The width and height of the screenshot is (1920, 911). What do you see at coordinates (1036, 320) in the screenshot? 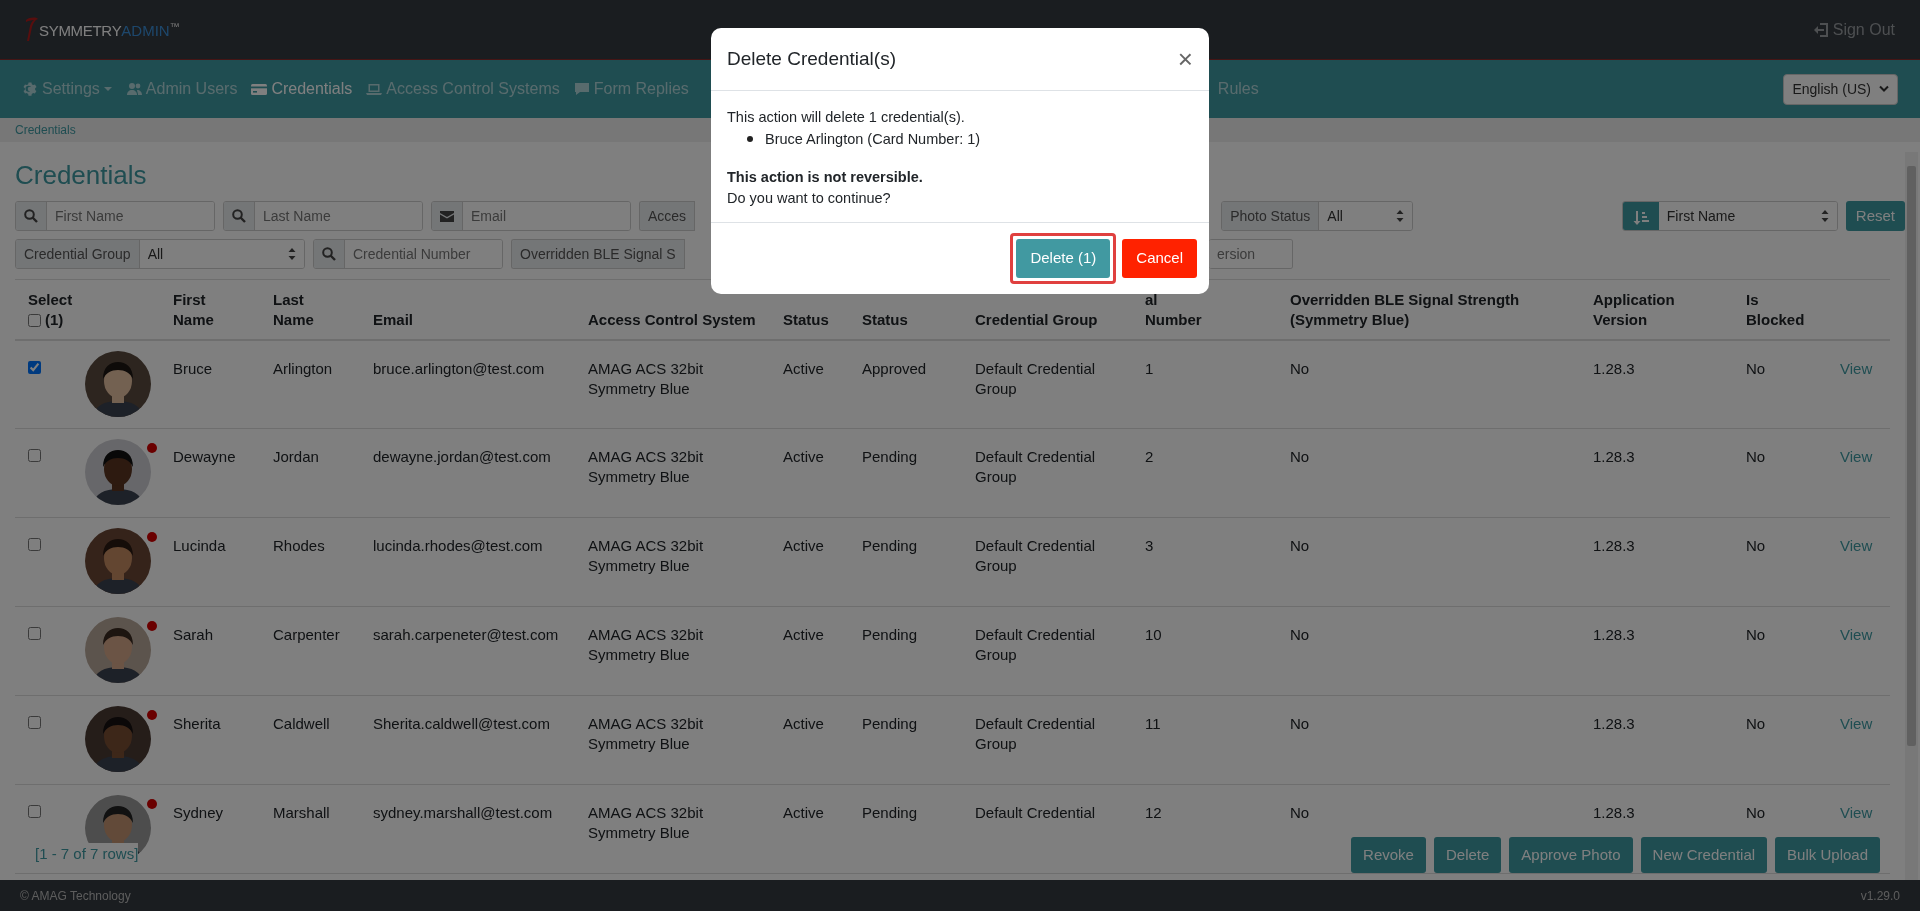
I see `column-header: Credential Group` at bounding box center [1036, 320].